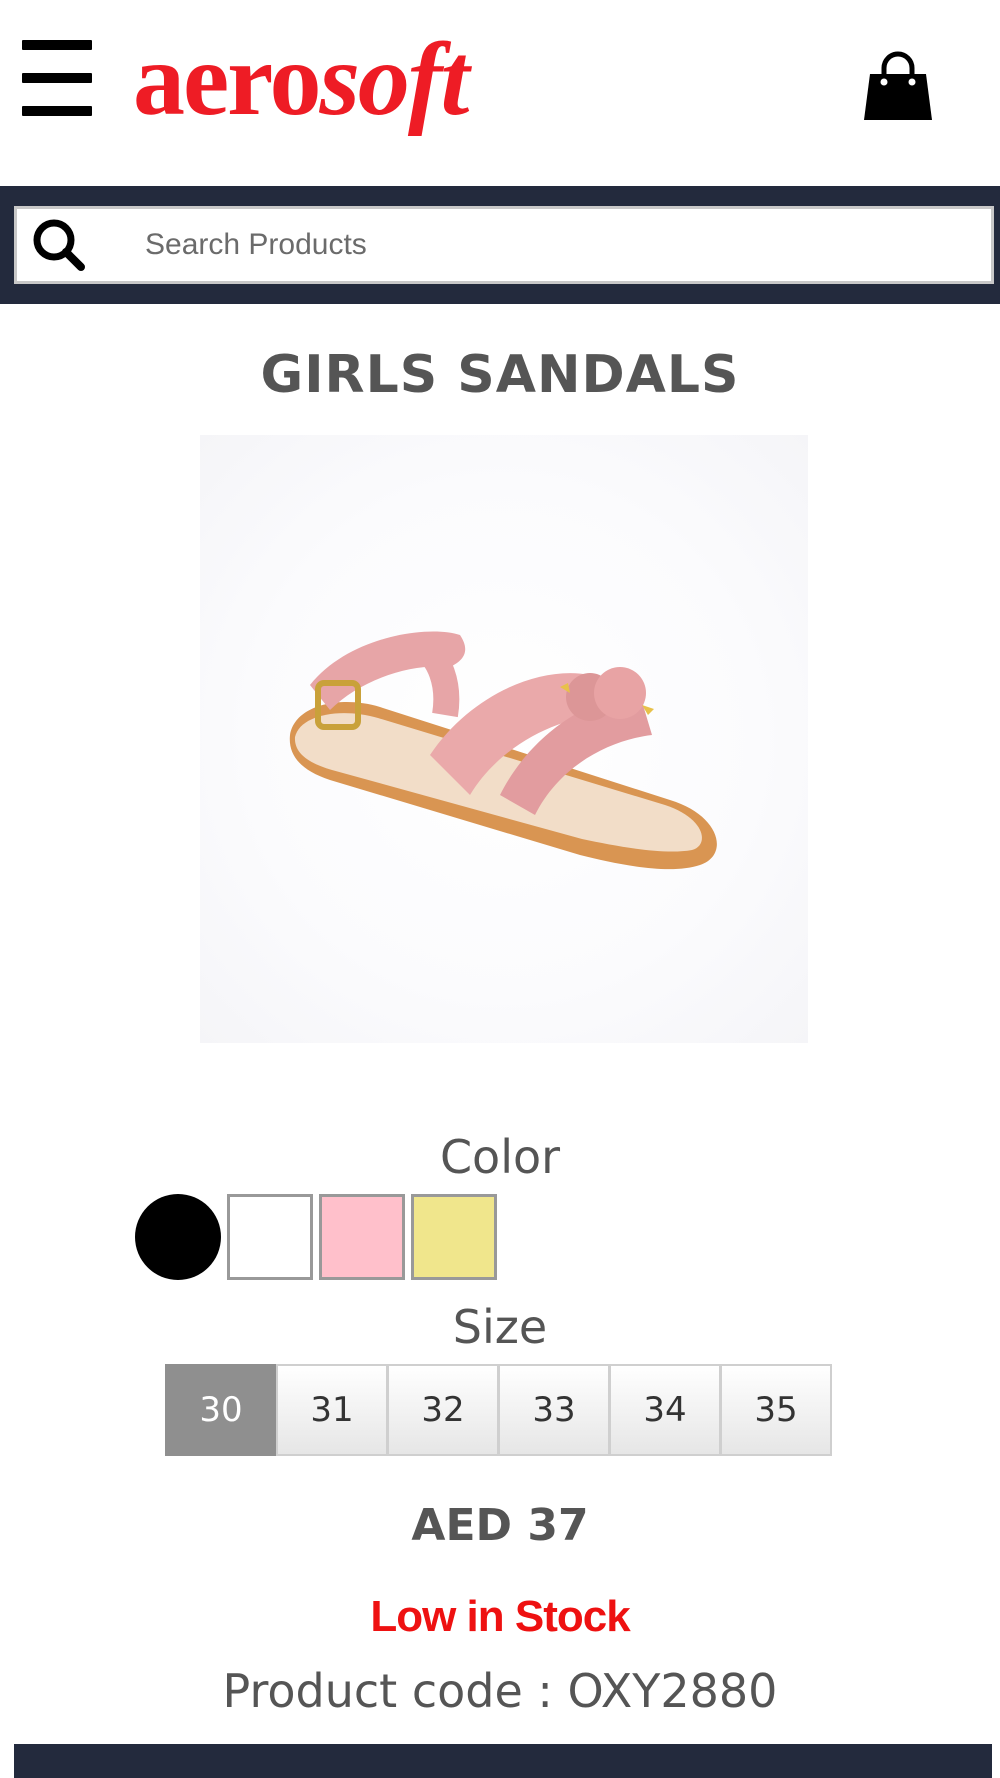 The width and height of the screenshot is (1000, 1778). Describe the element at coordinates (500, 1327) in the screenshot. I see `size-label: Size` at that location.